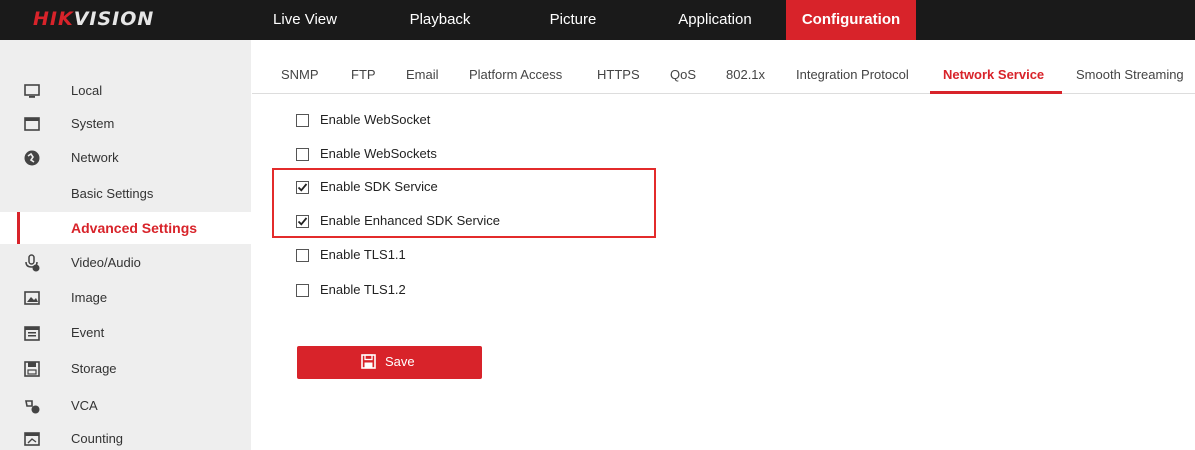 This screenshot has width=1195, height=450. I want to click on sidebar-item-basic-settings: Basic Settings, so click(125, 194).